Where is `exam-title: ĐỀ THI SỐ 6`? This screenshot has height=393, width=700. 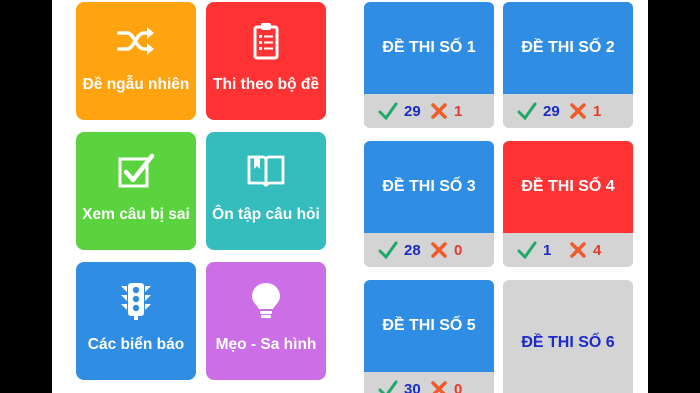
exam-title: ĐỀ THI SỐ 6 is located at coordinates (568, 336).